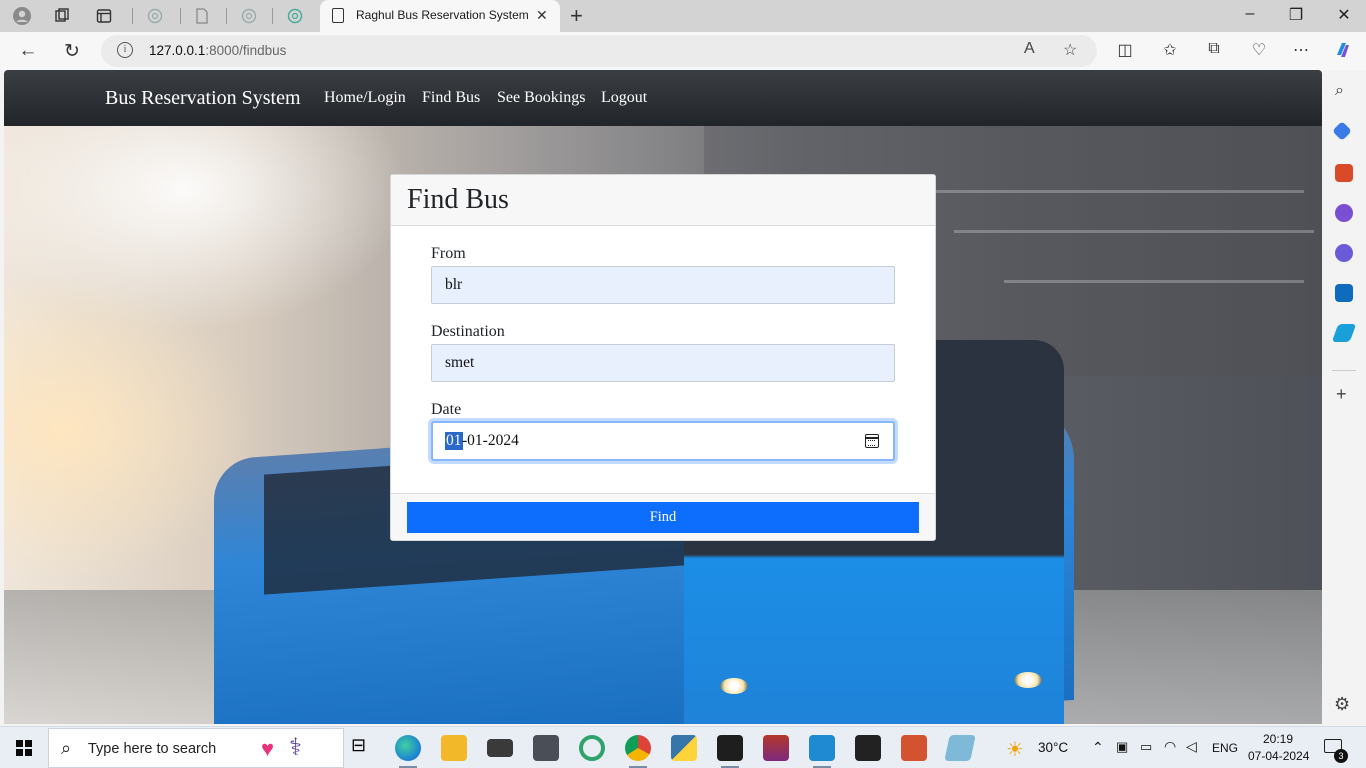 Image resolution: width=1366 pixels, height=768 pixels. I want to click on drop-icon, so click(1344, 333).